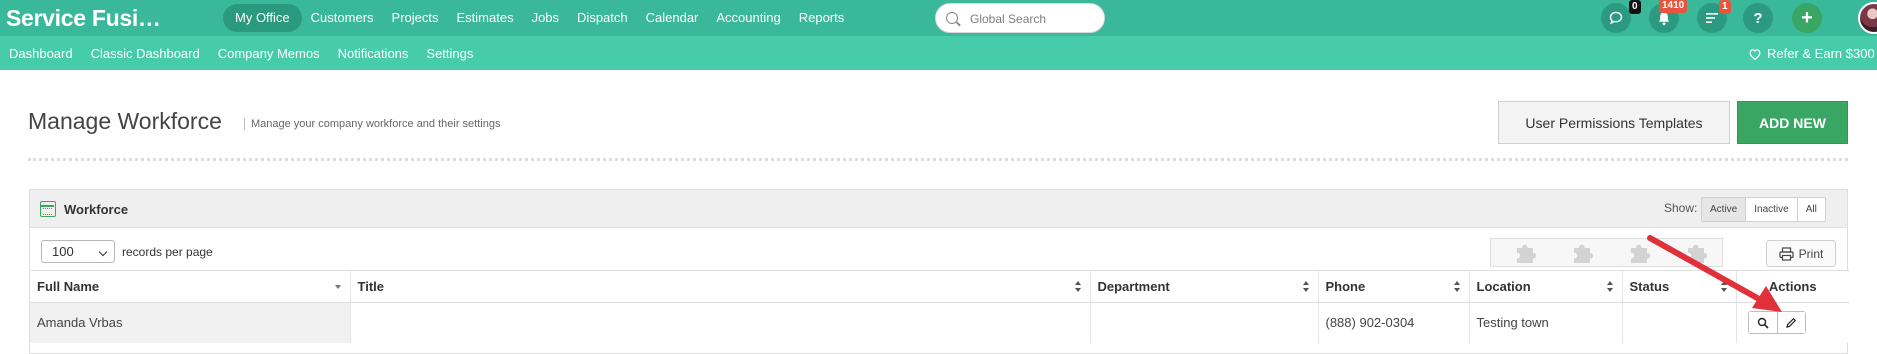  I want to click on records-per-page-label: records per page, so click(167, 252).